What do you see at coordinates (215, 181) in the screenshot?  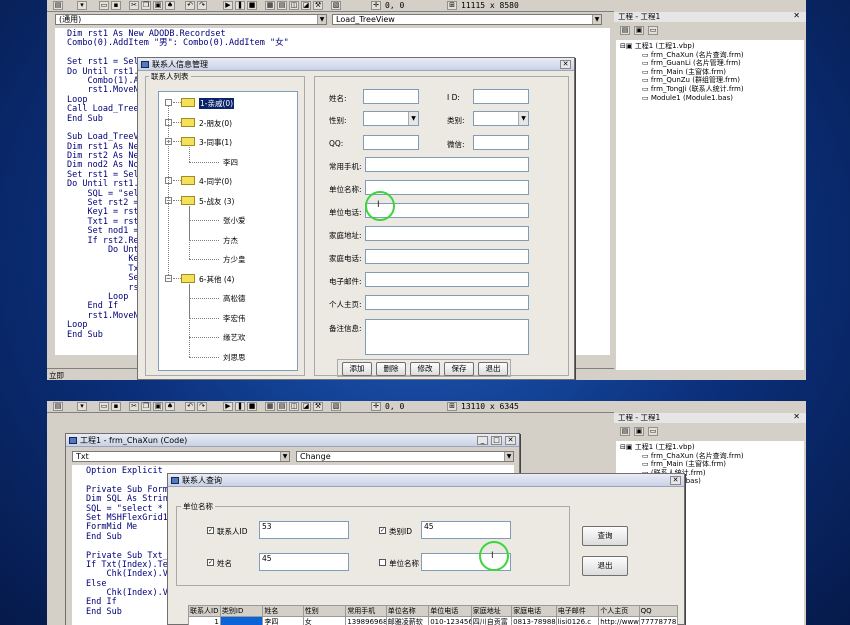 I see `tree-group-node: 4-同学(0)` at bounding box center [215, 181].